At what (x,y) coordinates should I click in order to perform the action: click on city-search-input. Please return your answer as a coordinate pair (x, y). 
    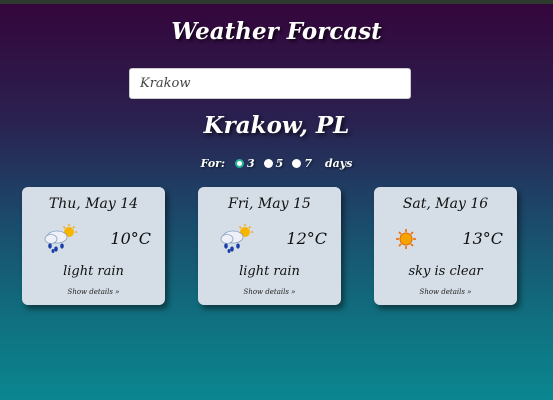
    Looking at the image, I should click on (270, 83).